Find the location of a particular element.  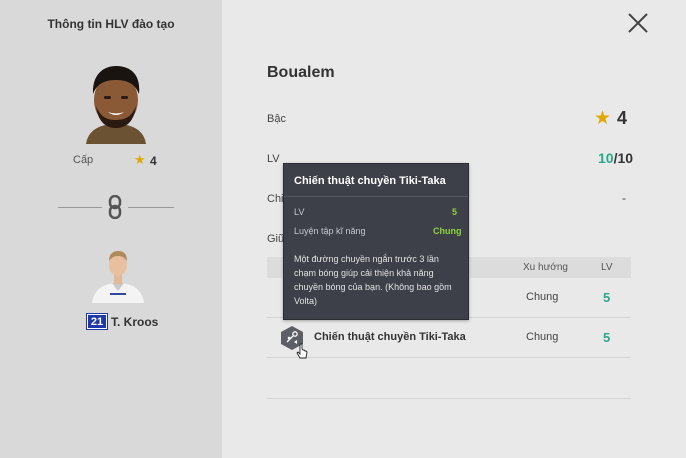

row3-label: Chi is located at coordinates (275, 199).